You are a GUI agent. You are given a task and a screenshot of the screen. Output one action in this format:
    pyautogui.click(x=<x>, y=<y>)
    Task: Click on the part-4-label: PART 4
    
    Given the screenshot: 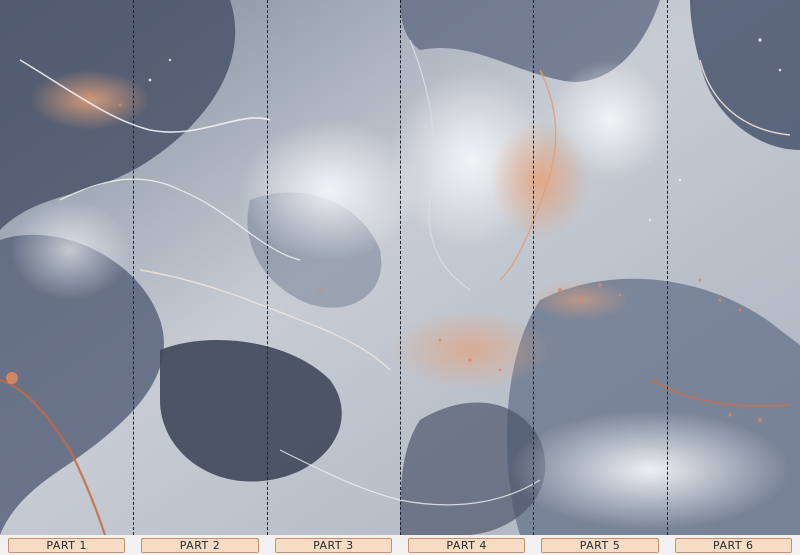 What is the action you would take?
    pyautogui.click(x=466, y=545)
    